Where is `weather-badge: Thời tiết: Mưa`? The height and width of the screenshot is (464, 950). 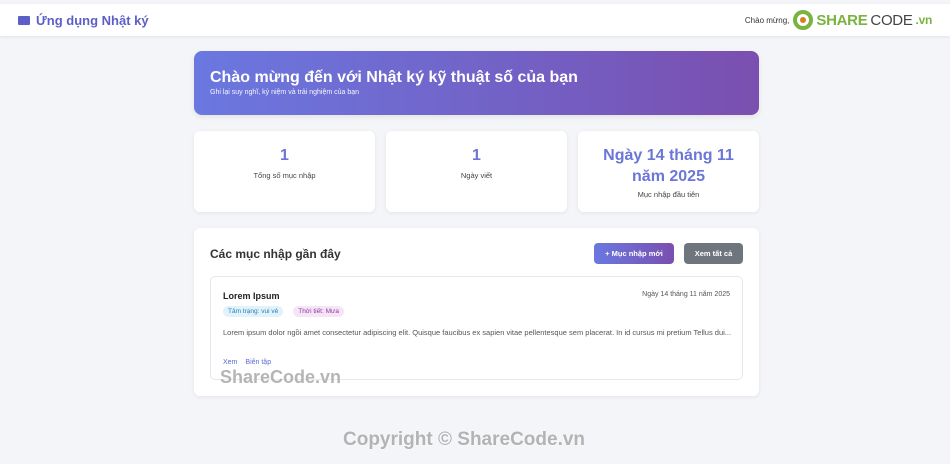 weather-badge: Thời tiết: Mưa is located at coordinates (318, 311).